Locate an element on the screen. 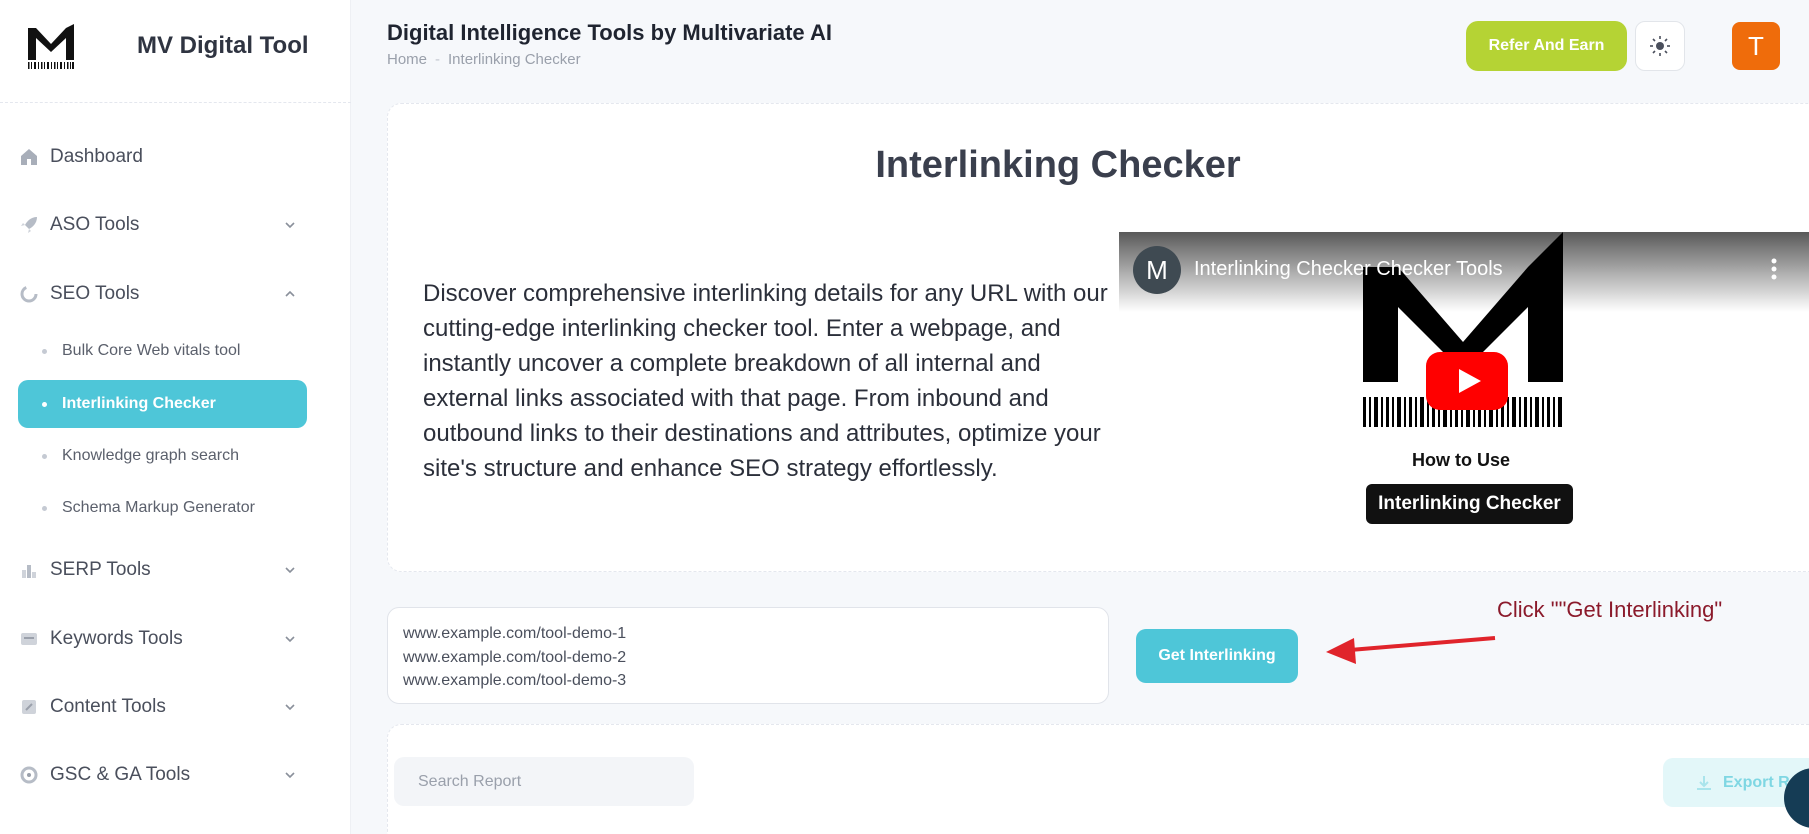 The image size is (1809, 834). theme-toggle-button is located at coordinates (1660, 46).